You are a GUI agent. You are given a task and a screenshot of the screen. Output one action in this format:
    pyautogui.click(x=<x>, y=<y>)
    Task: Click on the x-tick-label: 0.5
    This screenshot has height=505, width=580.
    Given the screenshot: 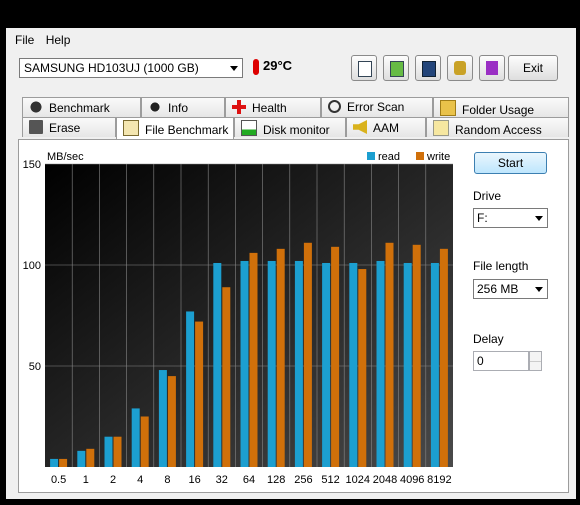 What is the action you would take?
    pyautogui.click(x=58, y=480)
    